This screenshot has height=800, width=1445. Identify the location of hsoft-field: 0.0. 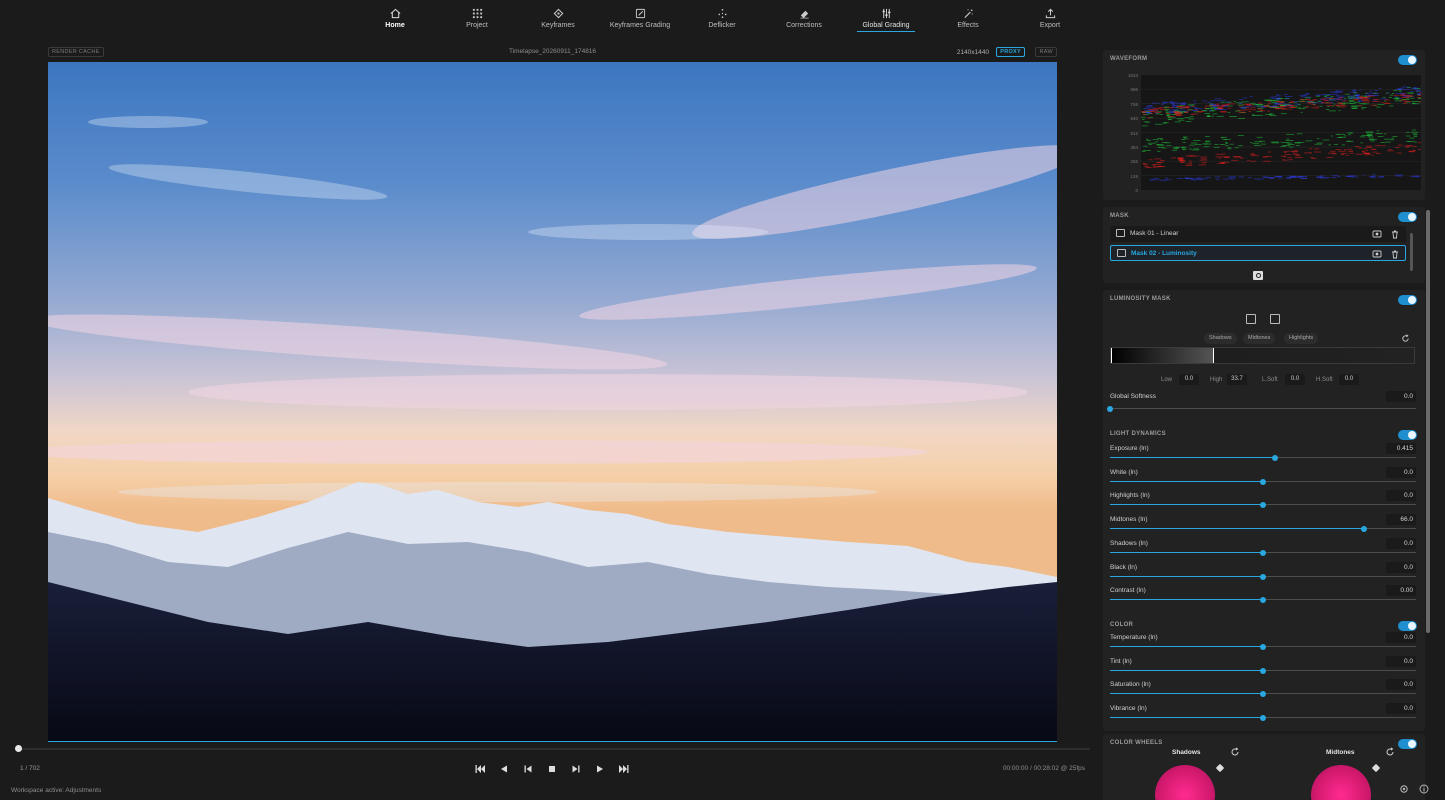
(1349, 379).